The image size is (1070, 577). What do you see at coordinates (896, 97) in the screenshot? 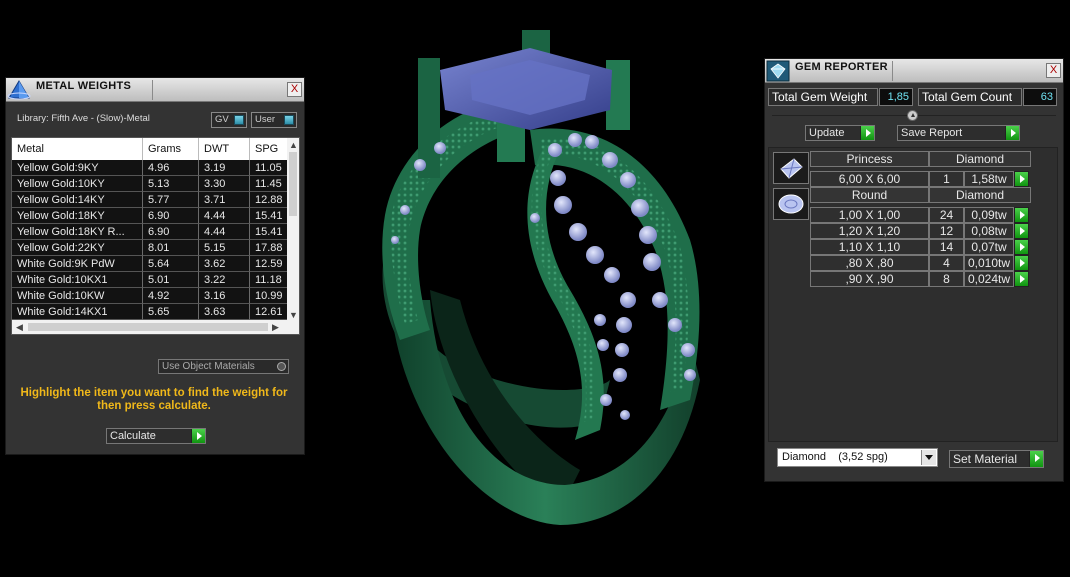
I see `total-gem-weight-value: 1,85` at bounding box center [896, 97].